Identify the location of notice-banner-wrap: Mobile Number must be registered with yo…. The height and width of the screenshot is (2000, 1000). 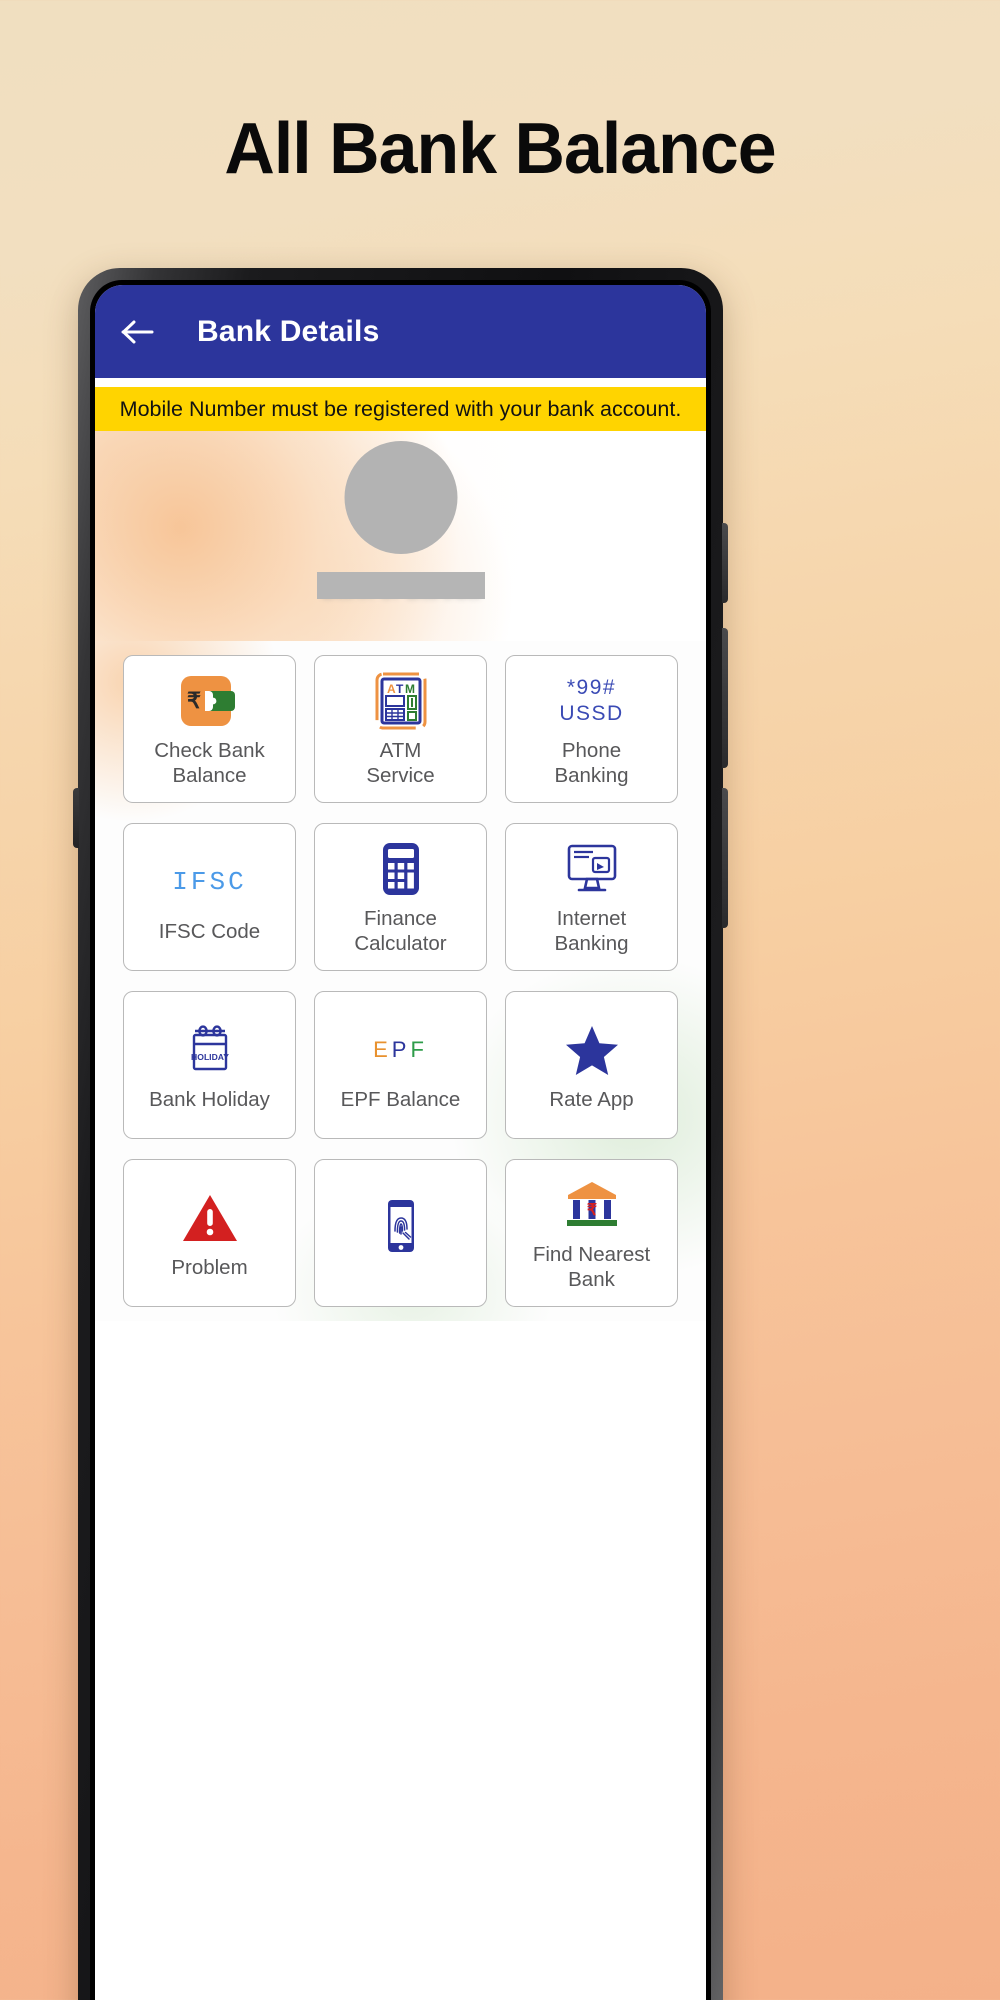
(400, 404).